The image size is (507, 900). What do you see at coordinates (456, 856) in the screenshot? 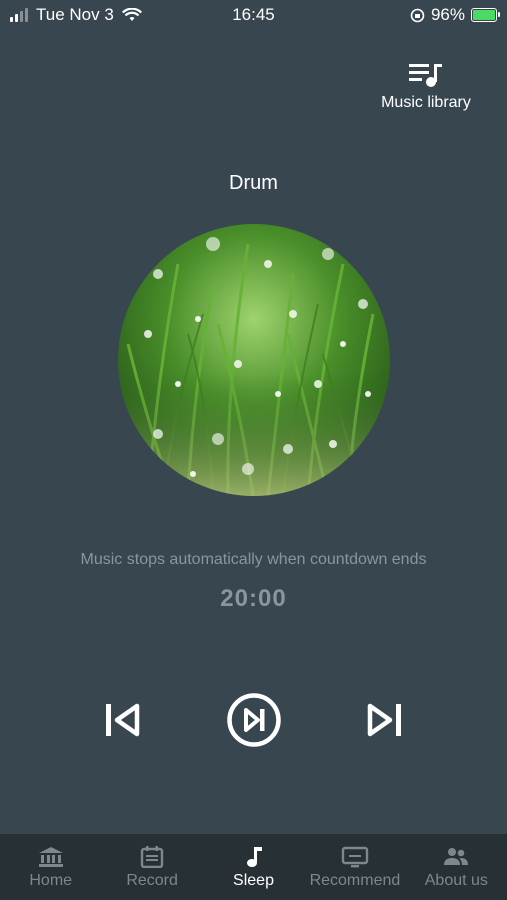
I see `people-icon` at bounding box center [456, 856].